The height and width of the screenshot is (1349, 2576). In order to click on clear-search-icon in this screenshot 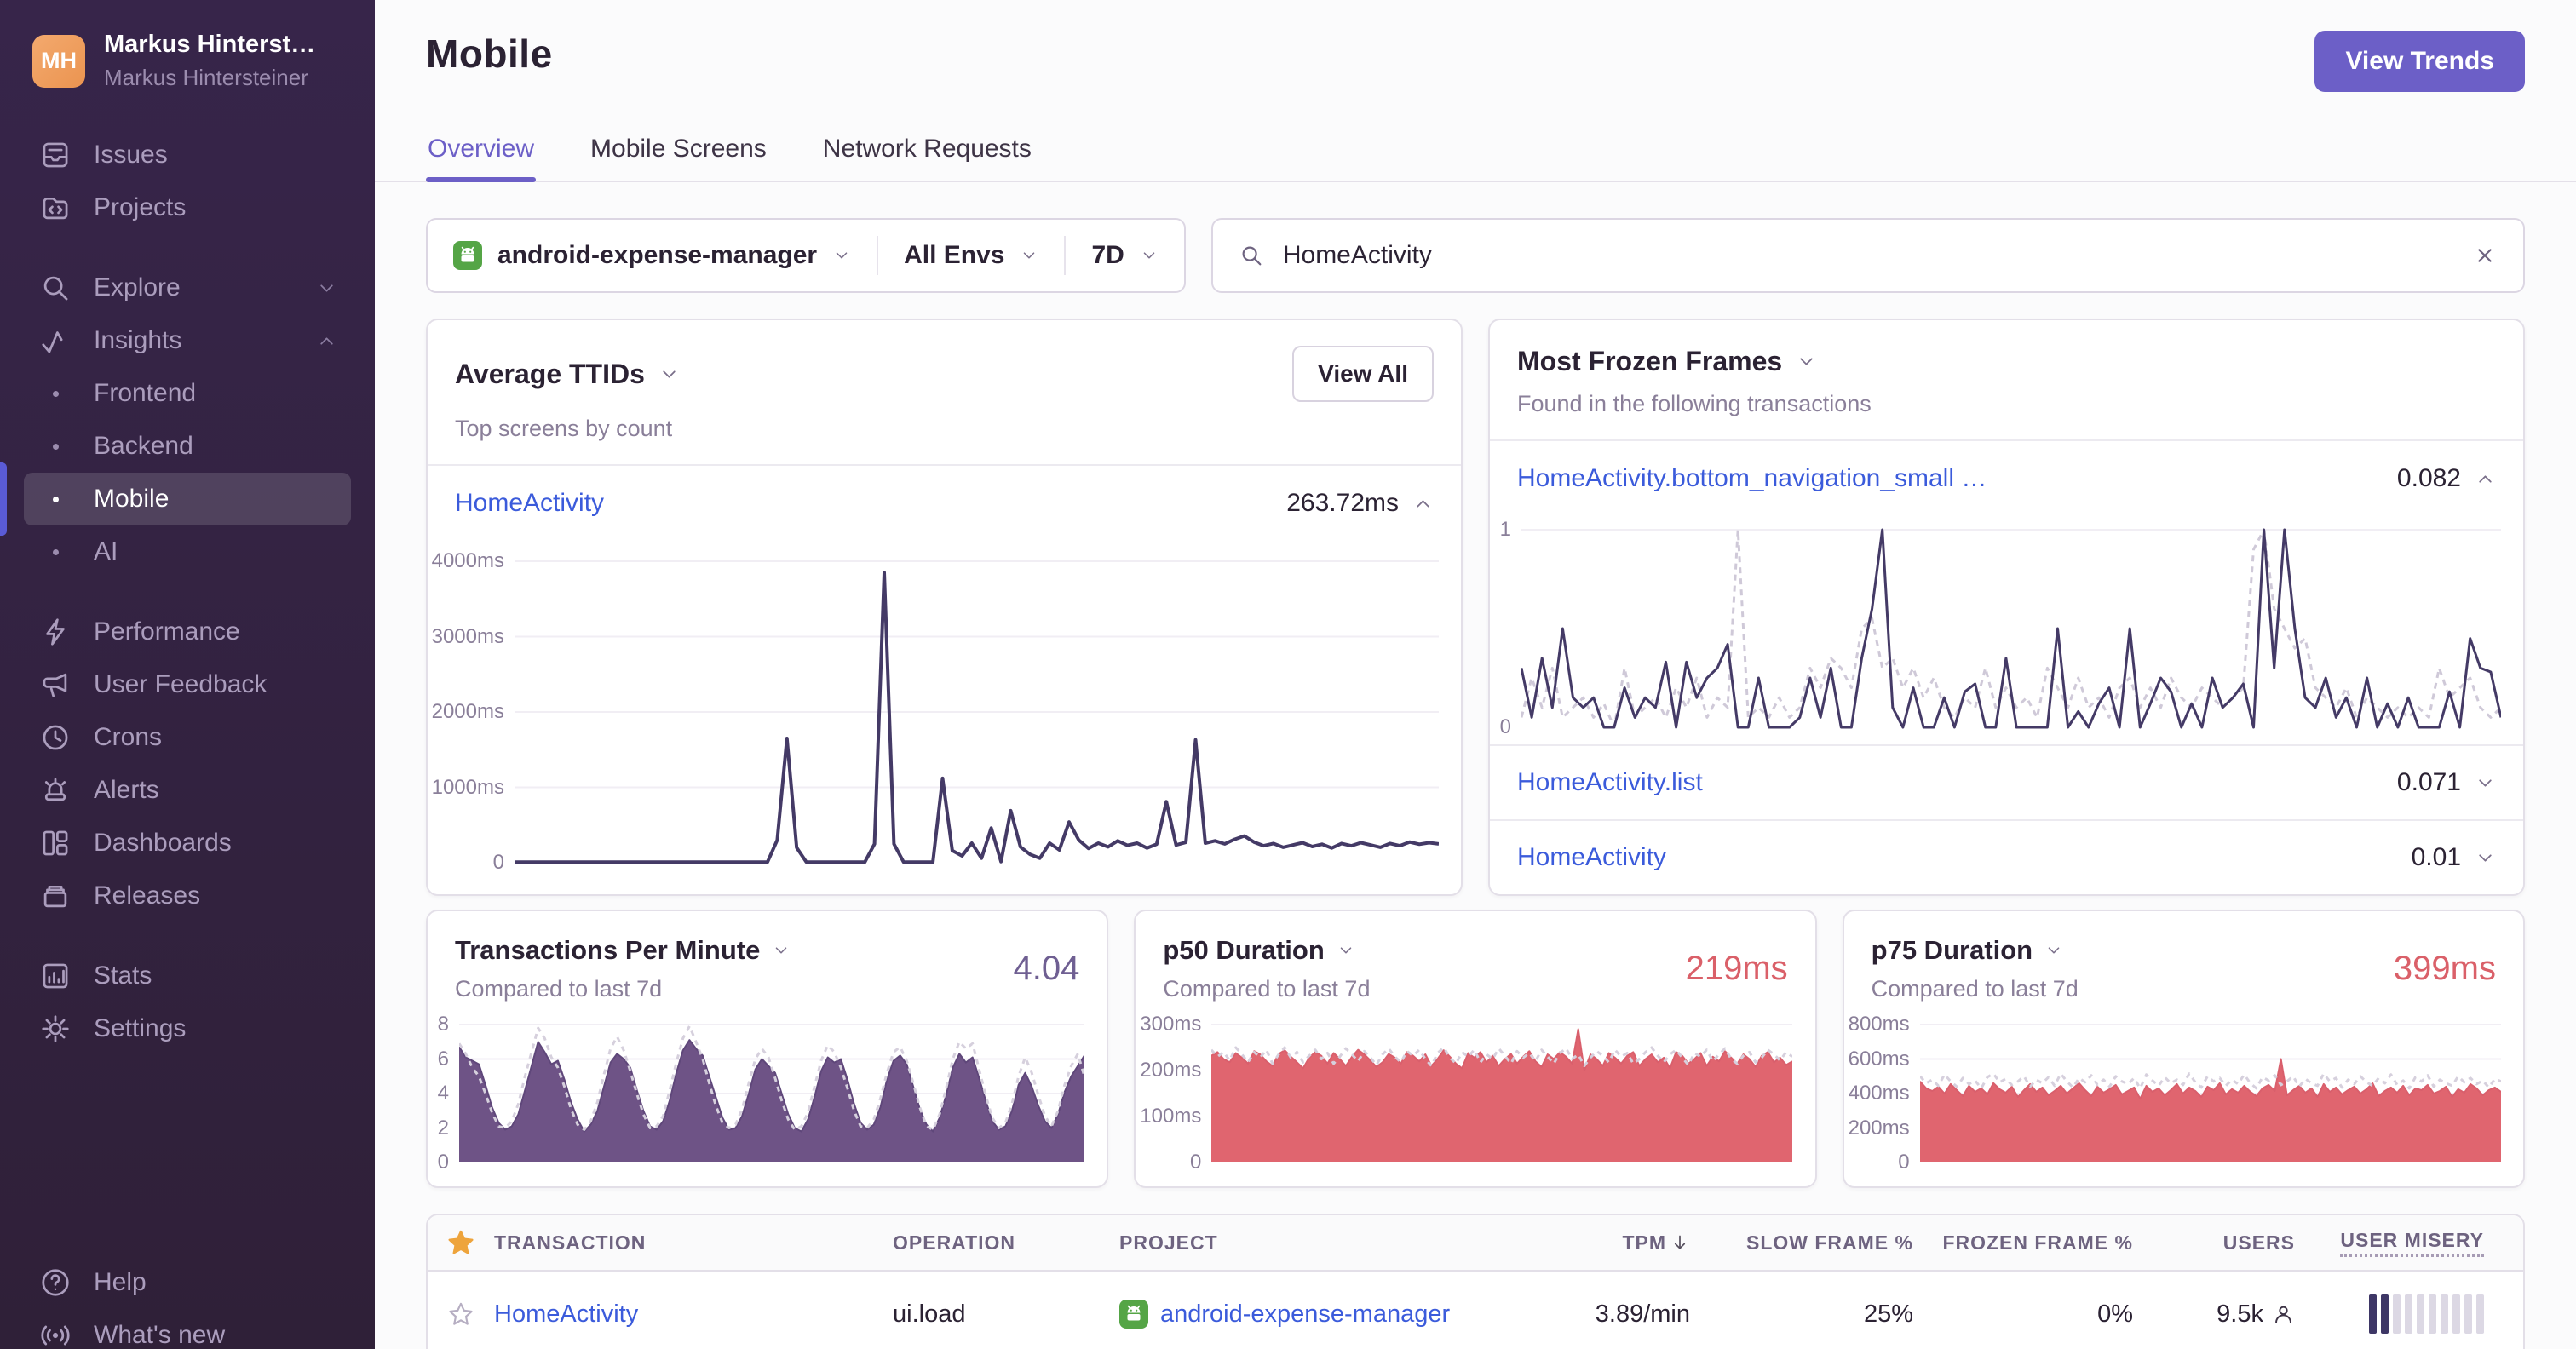, I will do `click(2485, 256)`.